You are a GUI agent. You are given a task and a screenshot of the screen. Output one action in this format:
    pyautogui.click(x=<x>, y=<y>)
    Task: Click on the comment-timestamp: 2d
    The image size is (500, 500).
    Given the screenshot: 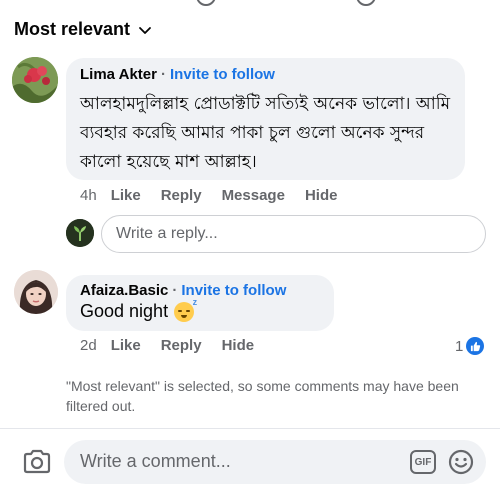 What is the action you would take?
    pyautogui.click(x=88, y=345)
    